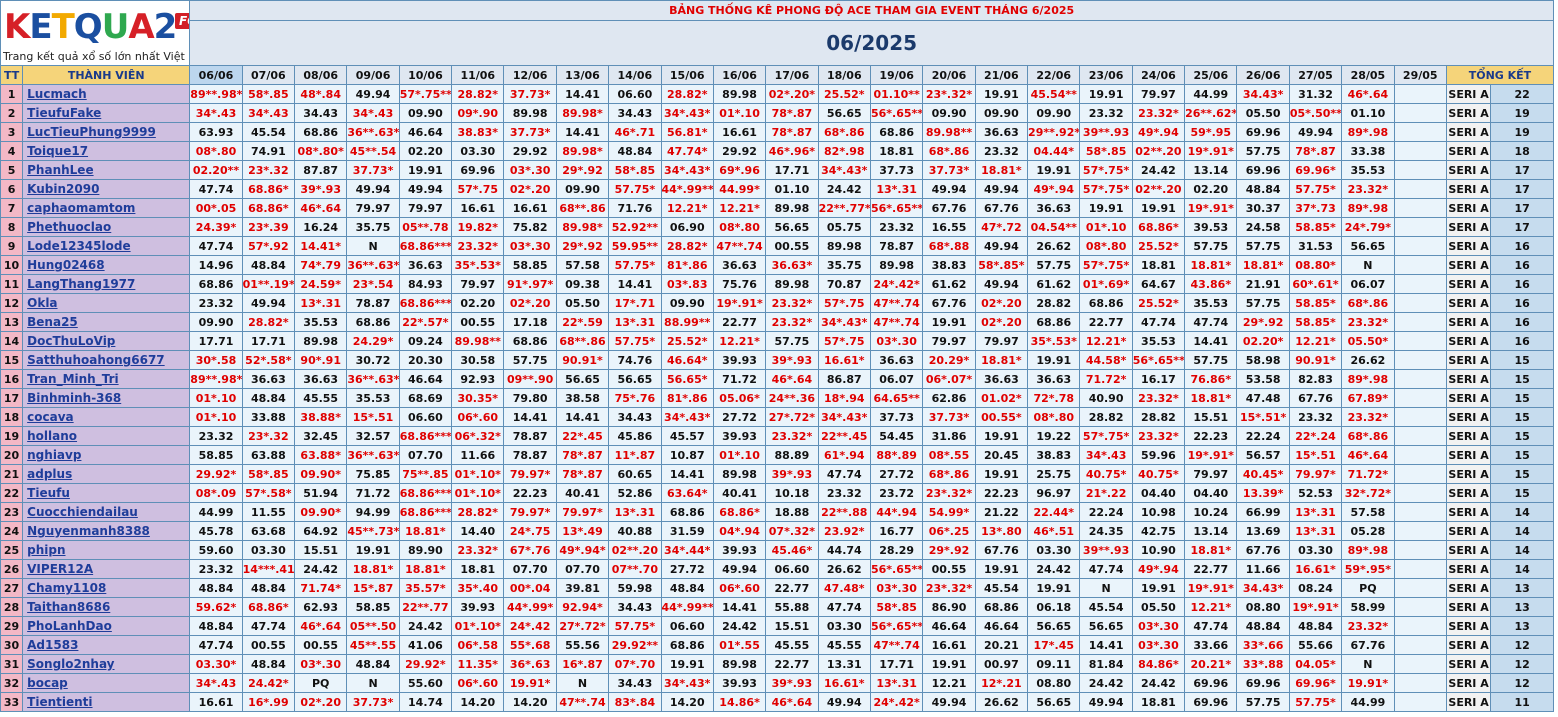  What do you see at coordinates (52, 436) in the screenshot?
I see `member-link: hollano` at bounding box center [52, 436].